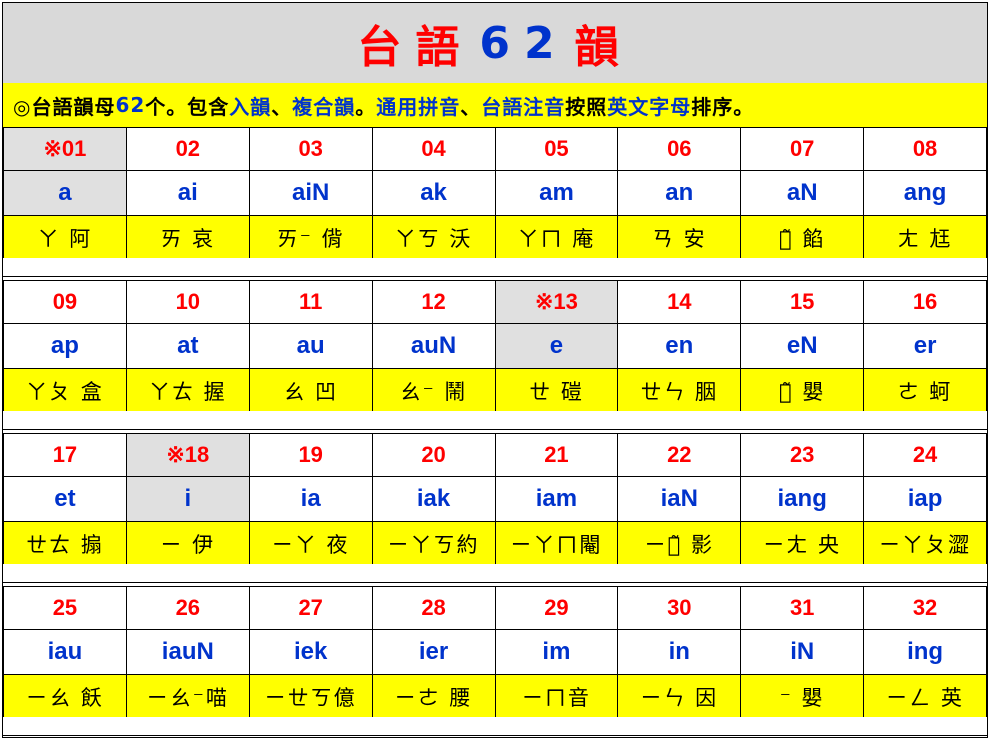  What do you see at coordinates (679, 608) in the screenshot?
I see `vowel-number: 30` at bounding box center [679, 608].